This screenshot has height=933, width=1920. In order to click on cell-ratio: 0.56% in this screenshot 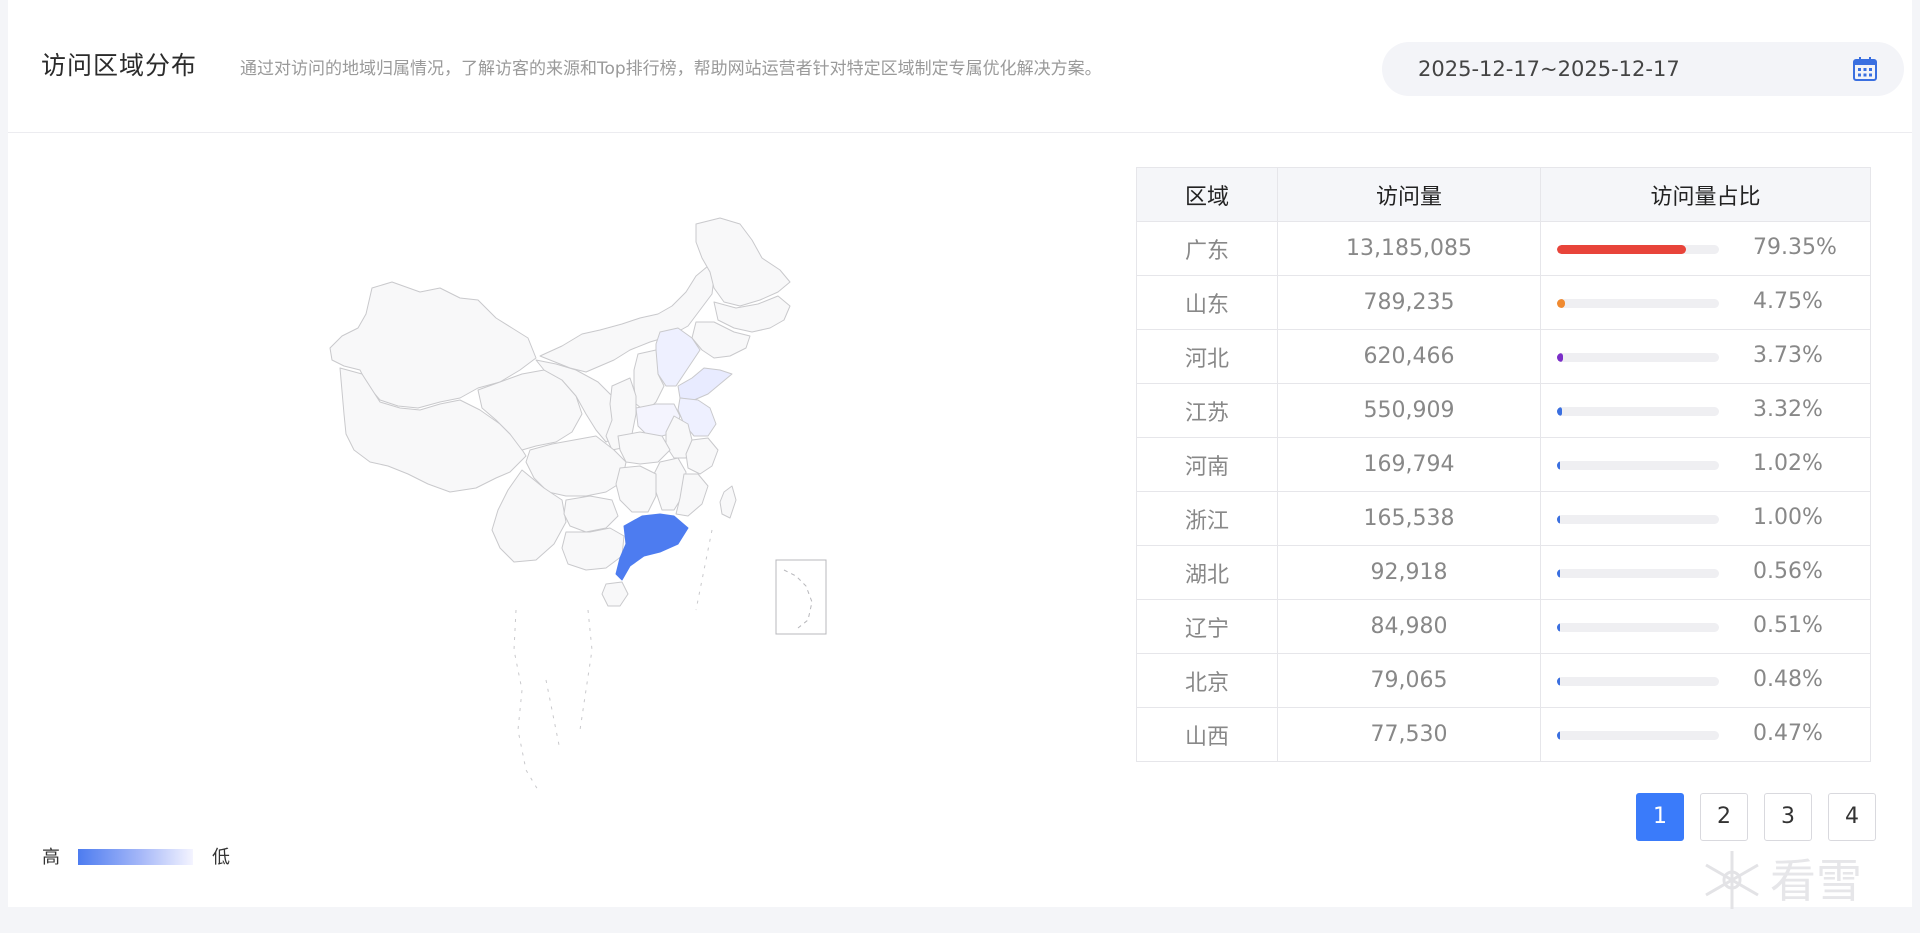, I will do `click(1705, 572)`.